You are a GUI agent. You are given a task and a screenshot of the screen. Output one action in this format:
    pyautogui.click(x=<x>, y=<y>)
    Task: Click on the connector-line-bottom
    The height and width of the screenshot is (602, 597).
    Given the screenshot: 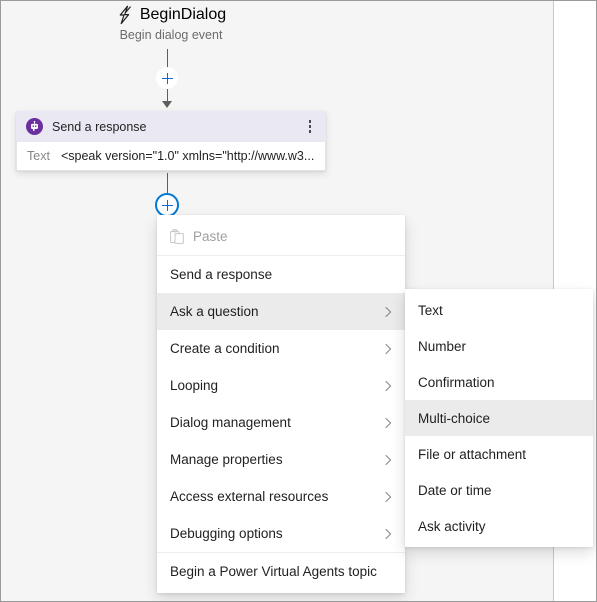 What is the action you would take?
    pyautogui.click(x=167, y=184)
    